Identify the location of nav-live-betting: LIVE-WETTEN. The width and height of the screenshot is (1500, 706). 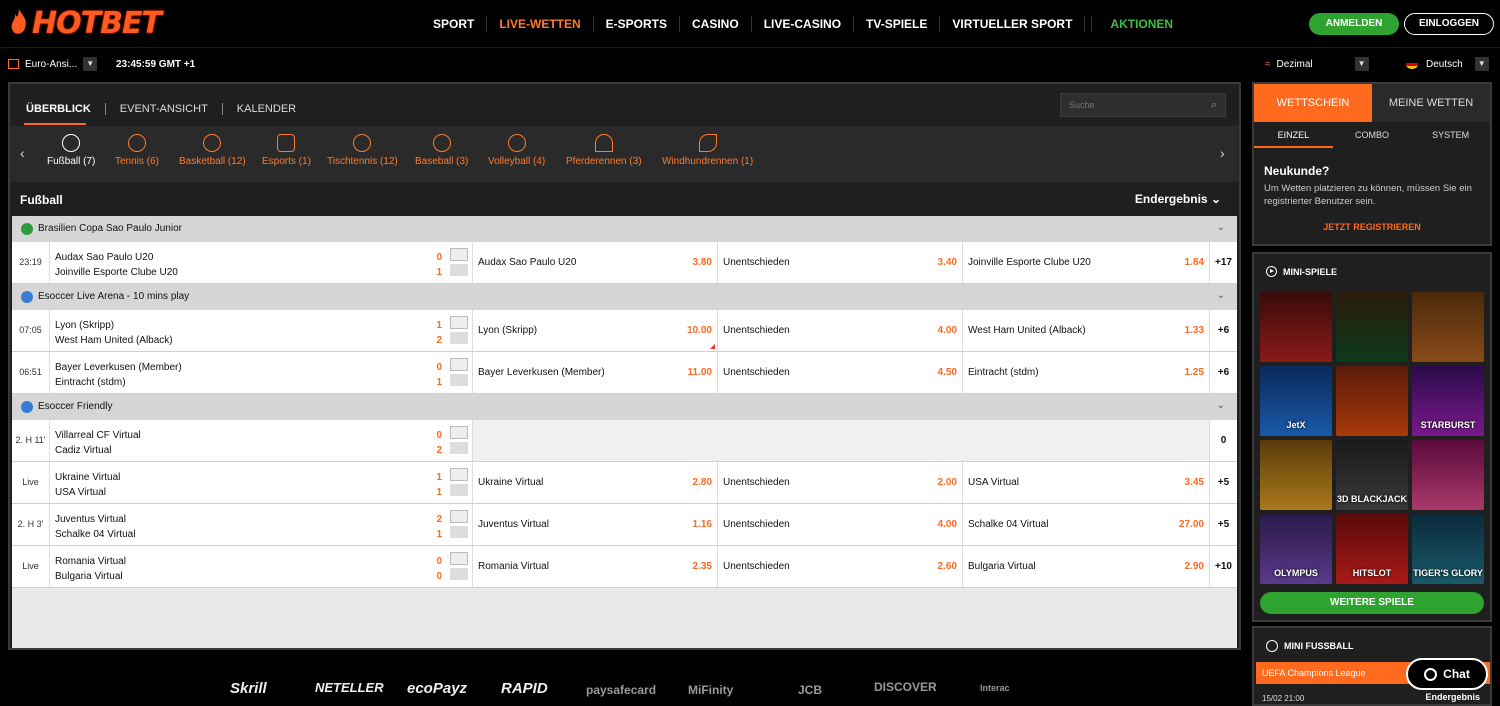
(540, 24).